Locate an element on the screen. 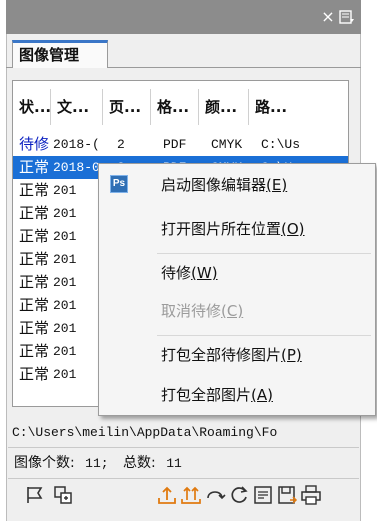  file-cell: 2018-( is located at coordinates (76, 144).